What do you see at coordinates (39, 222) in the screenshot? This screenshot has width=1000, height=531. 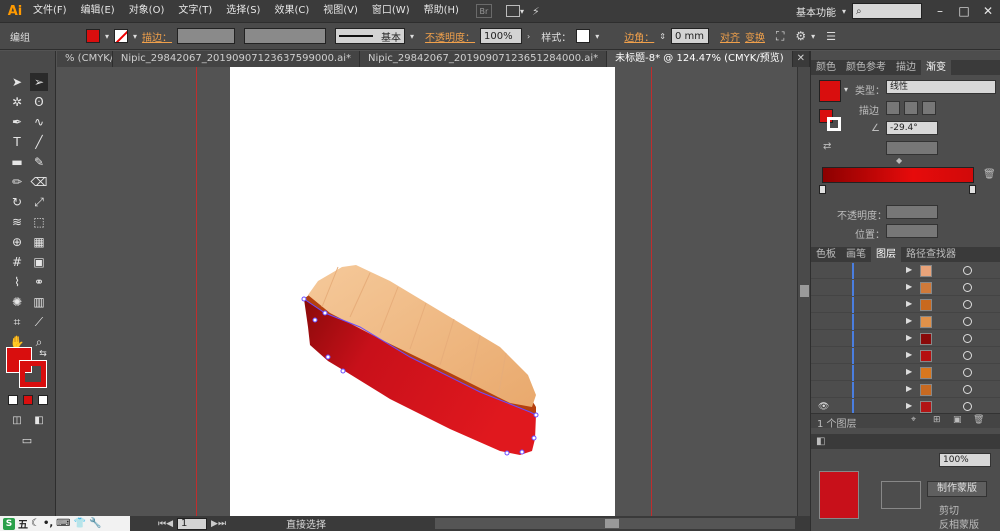 I see `free-transform-icon: ⬚` at bounding box center [39, 222].